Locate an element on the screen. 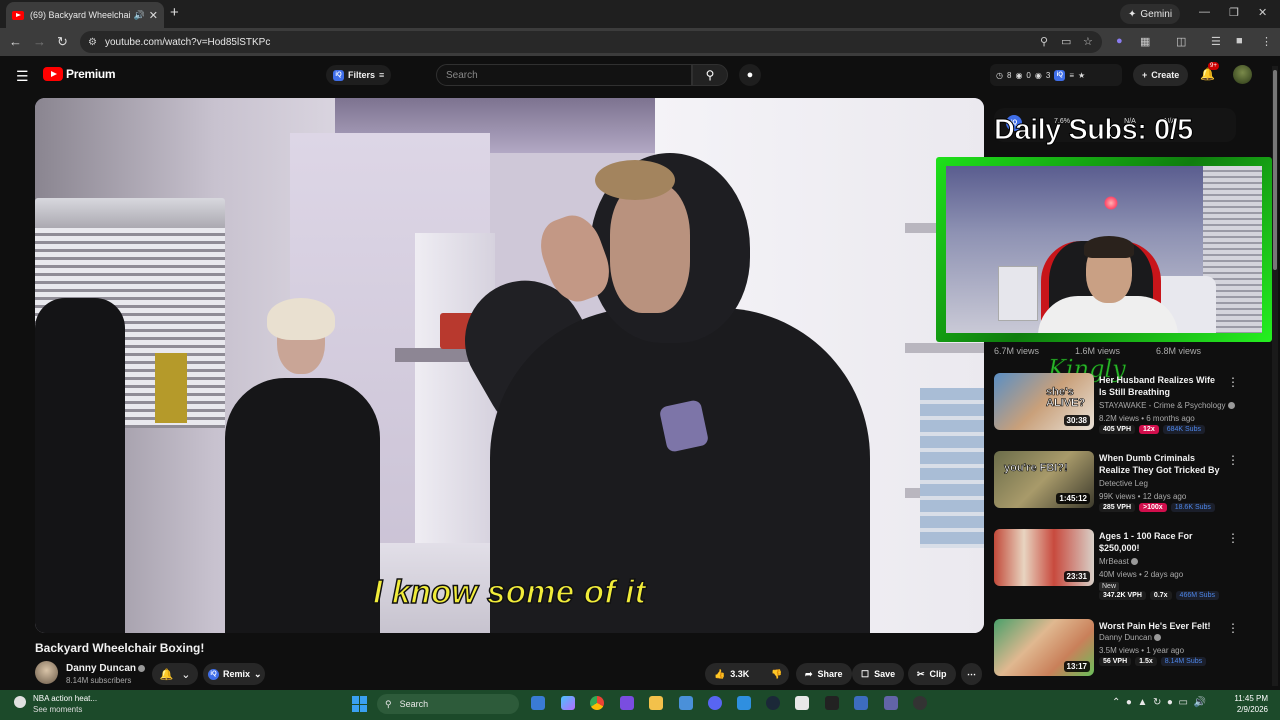  share-button: ➦ Share is located at coordinates (824, 674).